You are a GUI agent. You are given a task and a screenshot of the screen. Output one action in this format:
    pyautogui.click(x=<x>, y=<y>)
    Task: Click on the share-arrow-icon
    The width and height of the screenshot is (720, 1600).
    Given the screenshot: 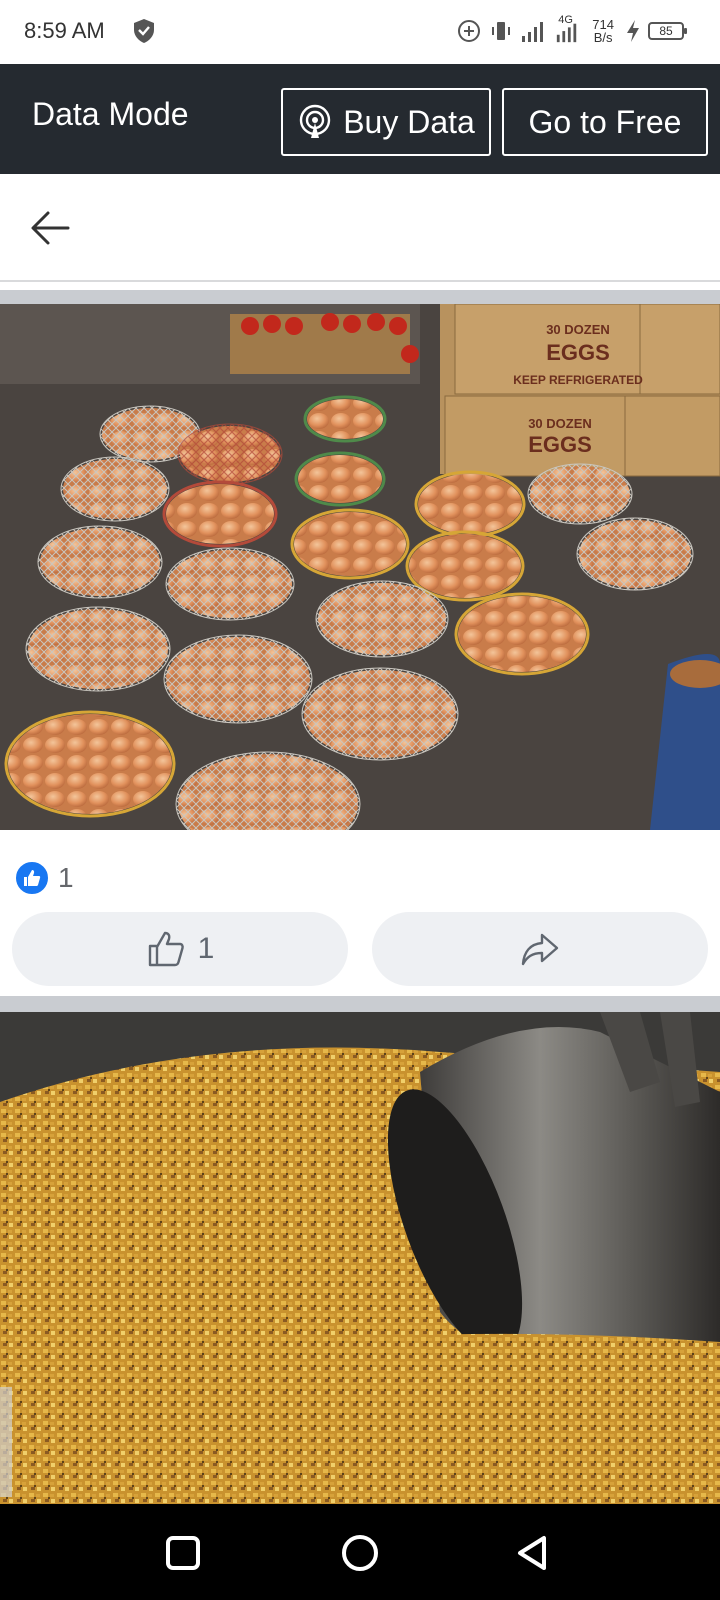 What is the action you would take?
    pyautogui.click(x=540, y=949)
    